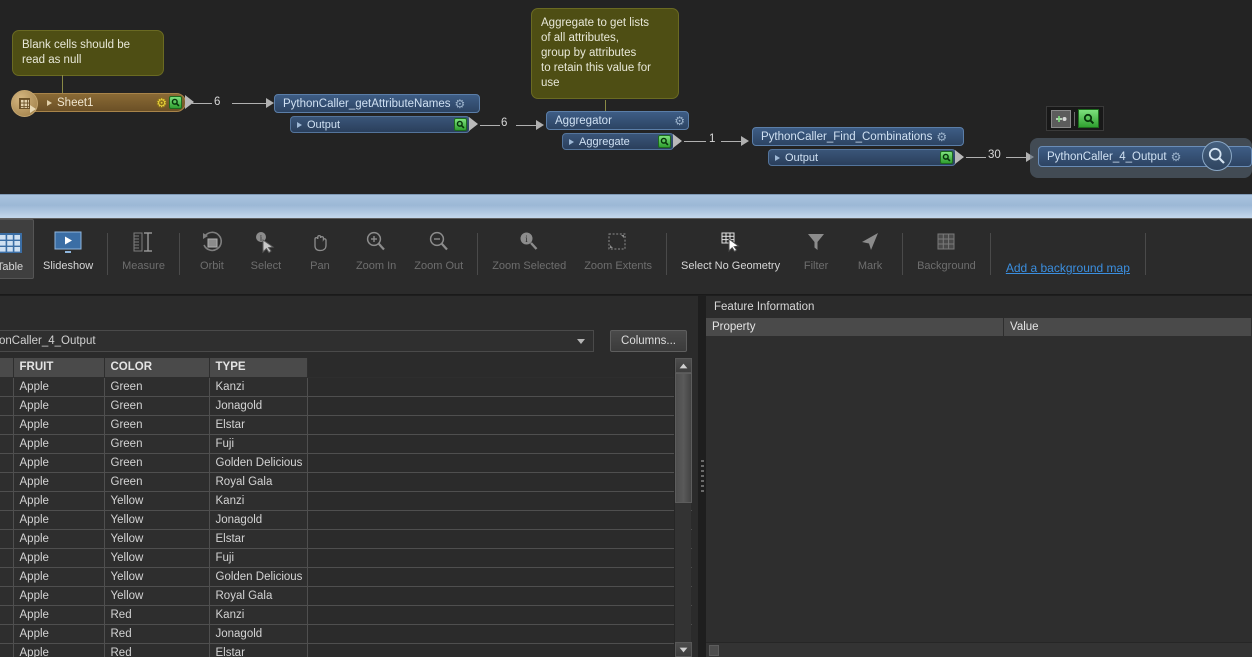 The image size is (1252, 657). I want to click on inspect-magnifier-large-icon, so click(1217, 156).